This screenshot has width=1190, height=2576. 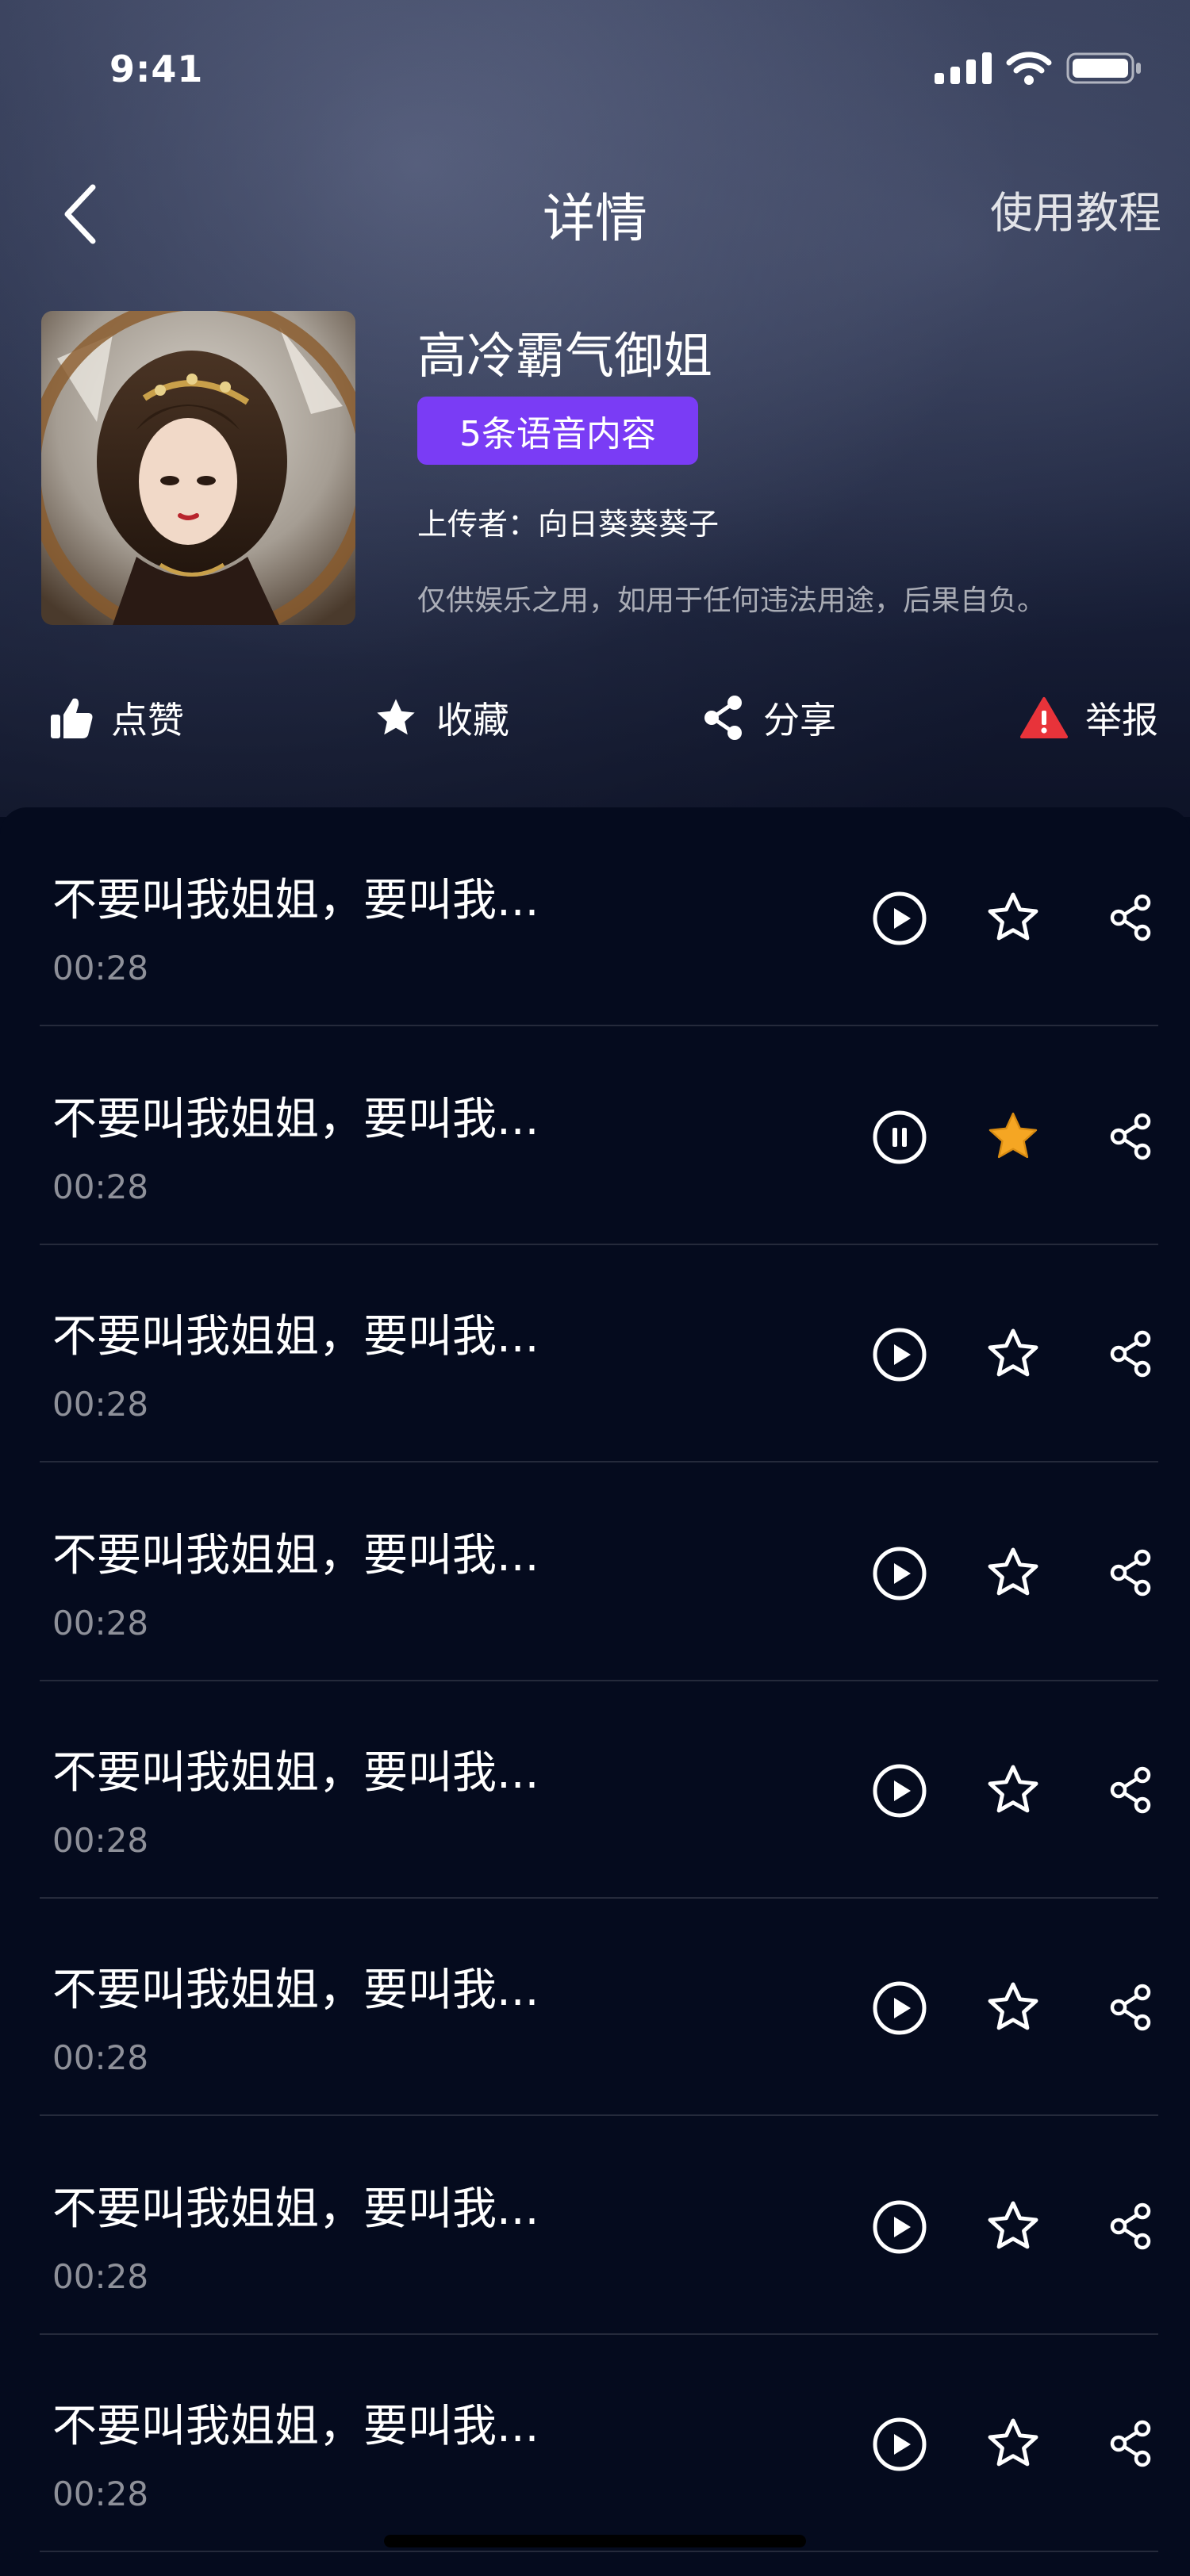 I want to click on like-button: 点赞, so click(x=116, y=718).